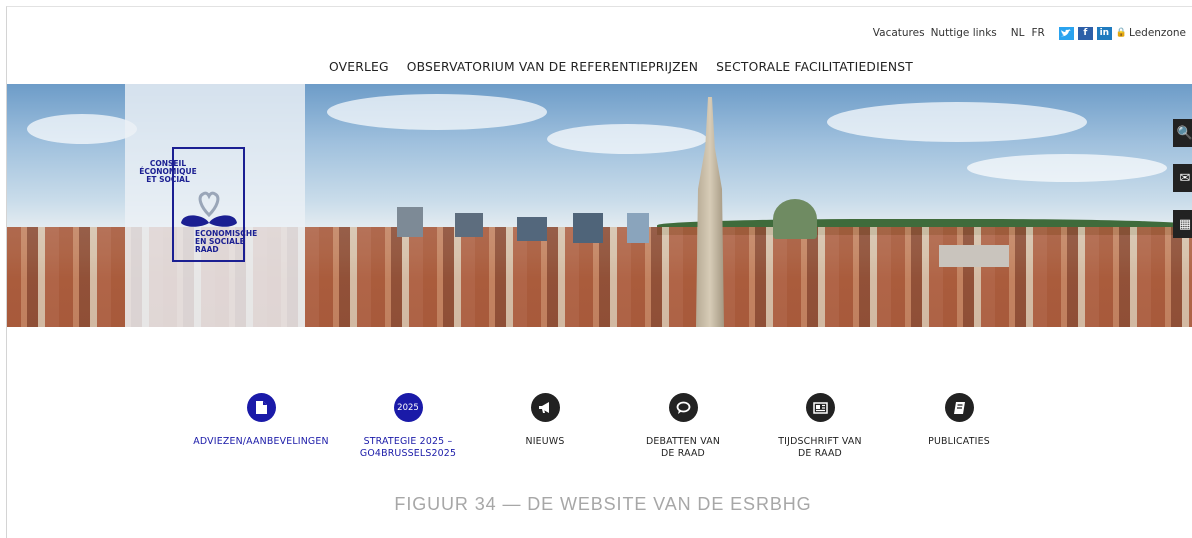 Image resolution: width=1192 pixels, height=538 pixels. Describe the element at coordinates (545, 441) in the screenshot. I see `tile-label: NIEUWS` at that location.